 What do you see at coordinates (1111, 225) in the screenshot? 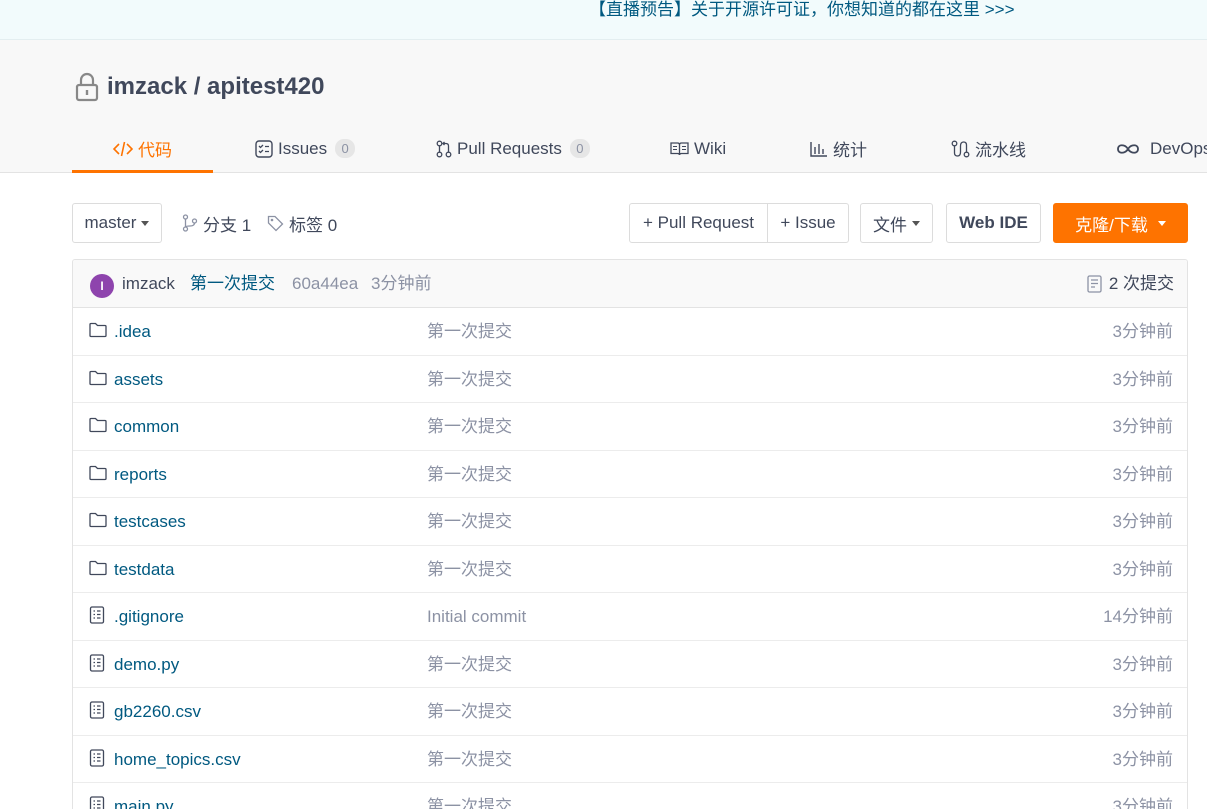
I see `clone-download-label: 克隆/下载` at bounding box center [1111, 225].